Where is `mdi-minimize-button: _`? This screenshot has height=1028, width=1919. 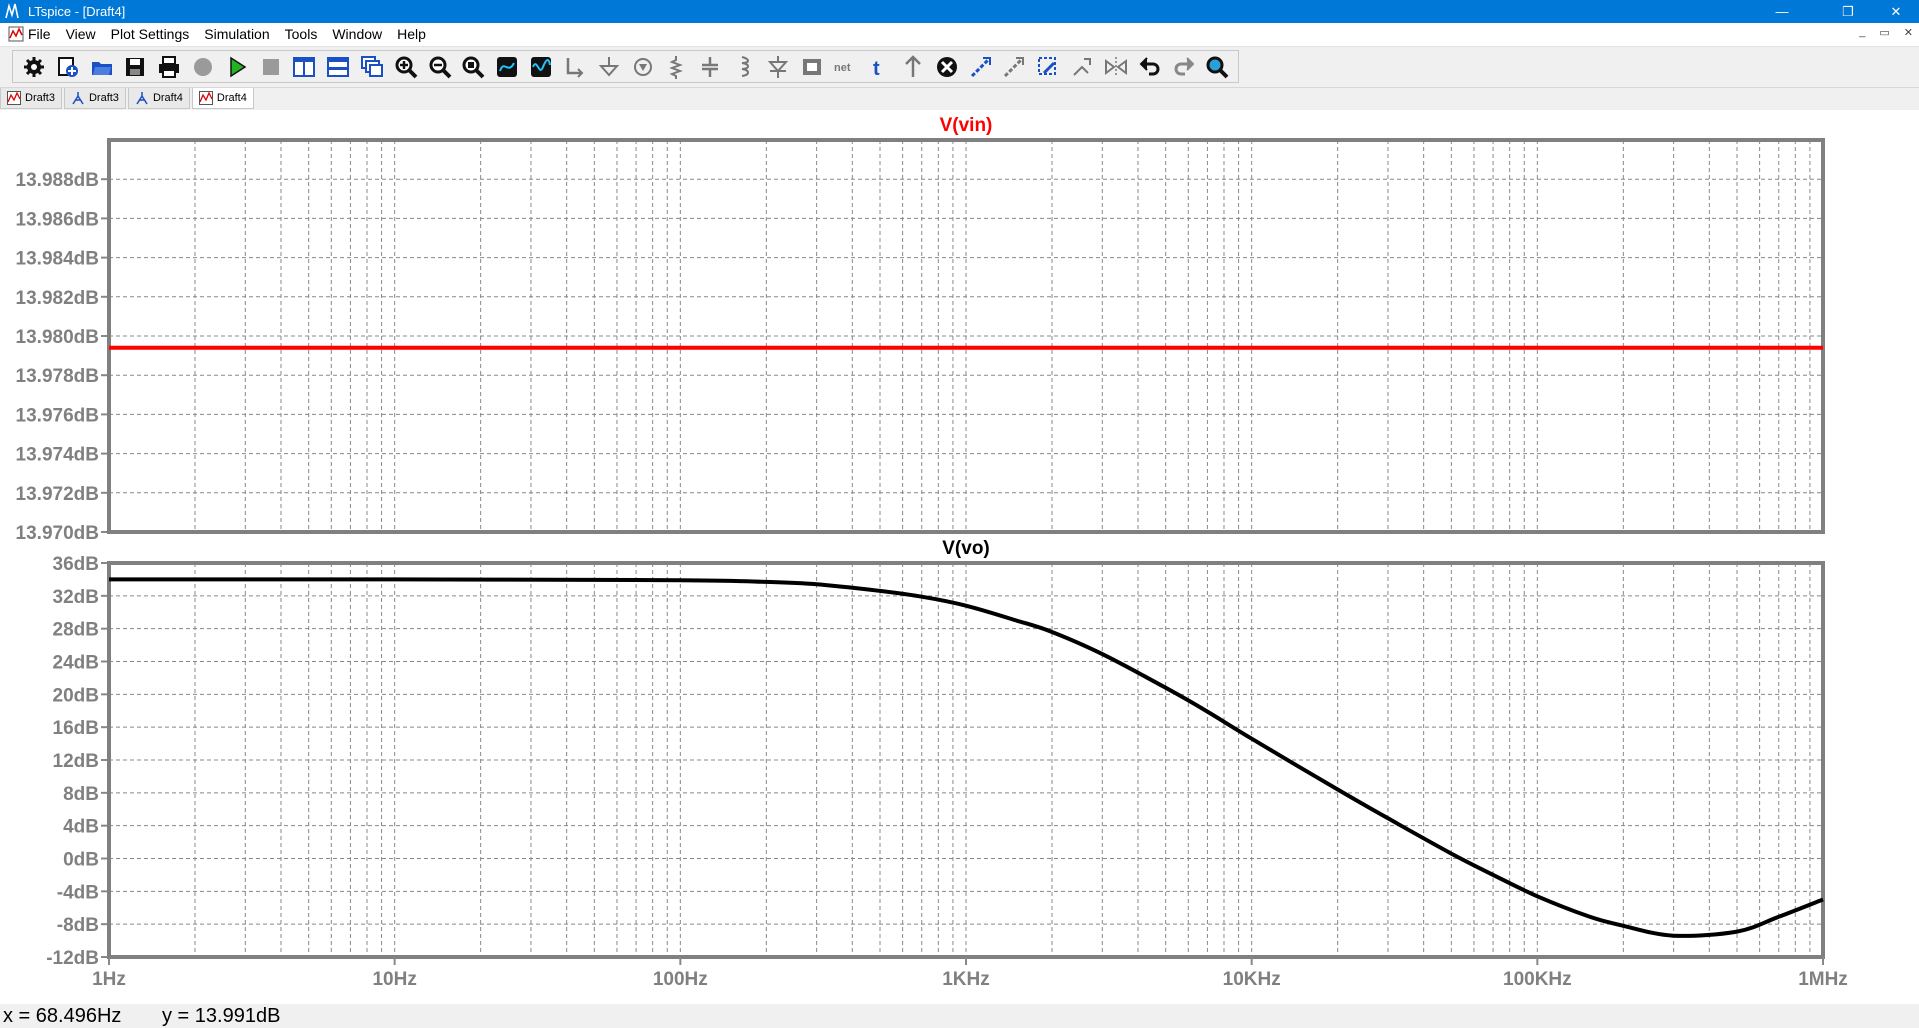 mdi-minimize-button: _ is located at coordinates (1862, 32).